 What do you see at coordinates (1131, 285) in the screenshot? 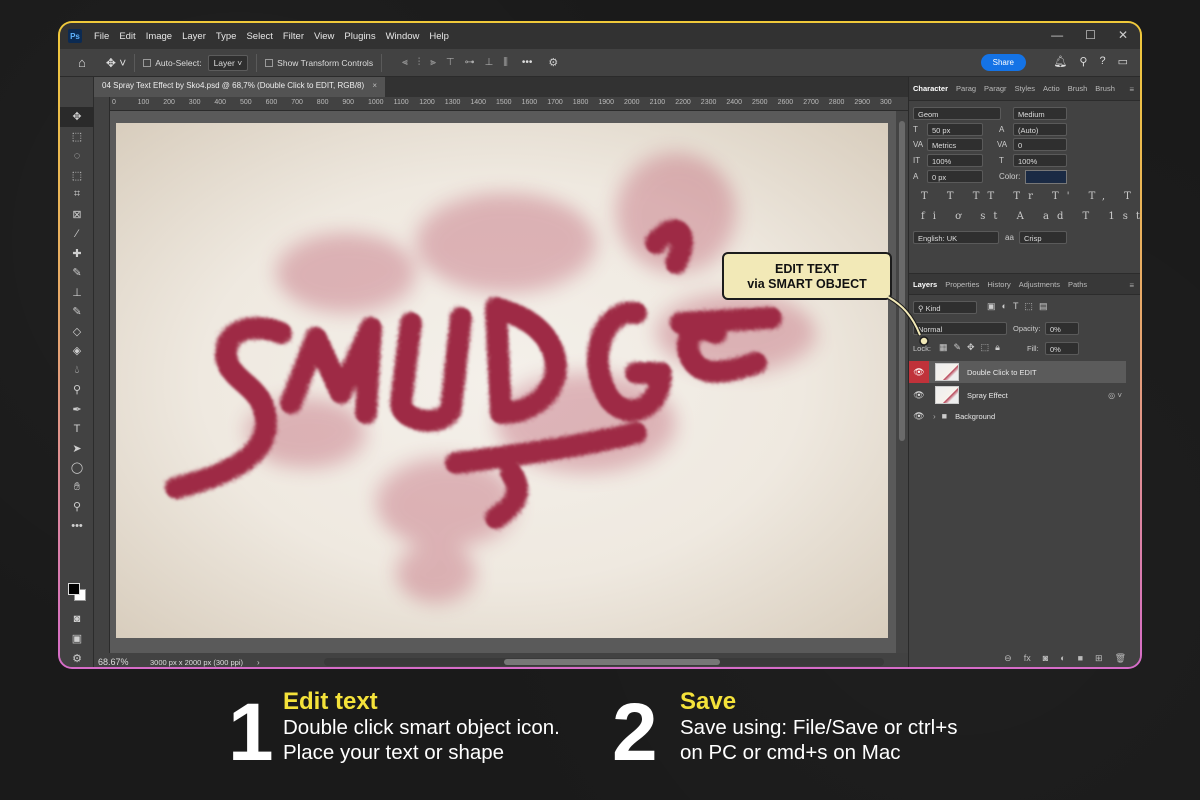
I see `layers-menu-icon: ≡` at bounding box center [1131, 285].